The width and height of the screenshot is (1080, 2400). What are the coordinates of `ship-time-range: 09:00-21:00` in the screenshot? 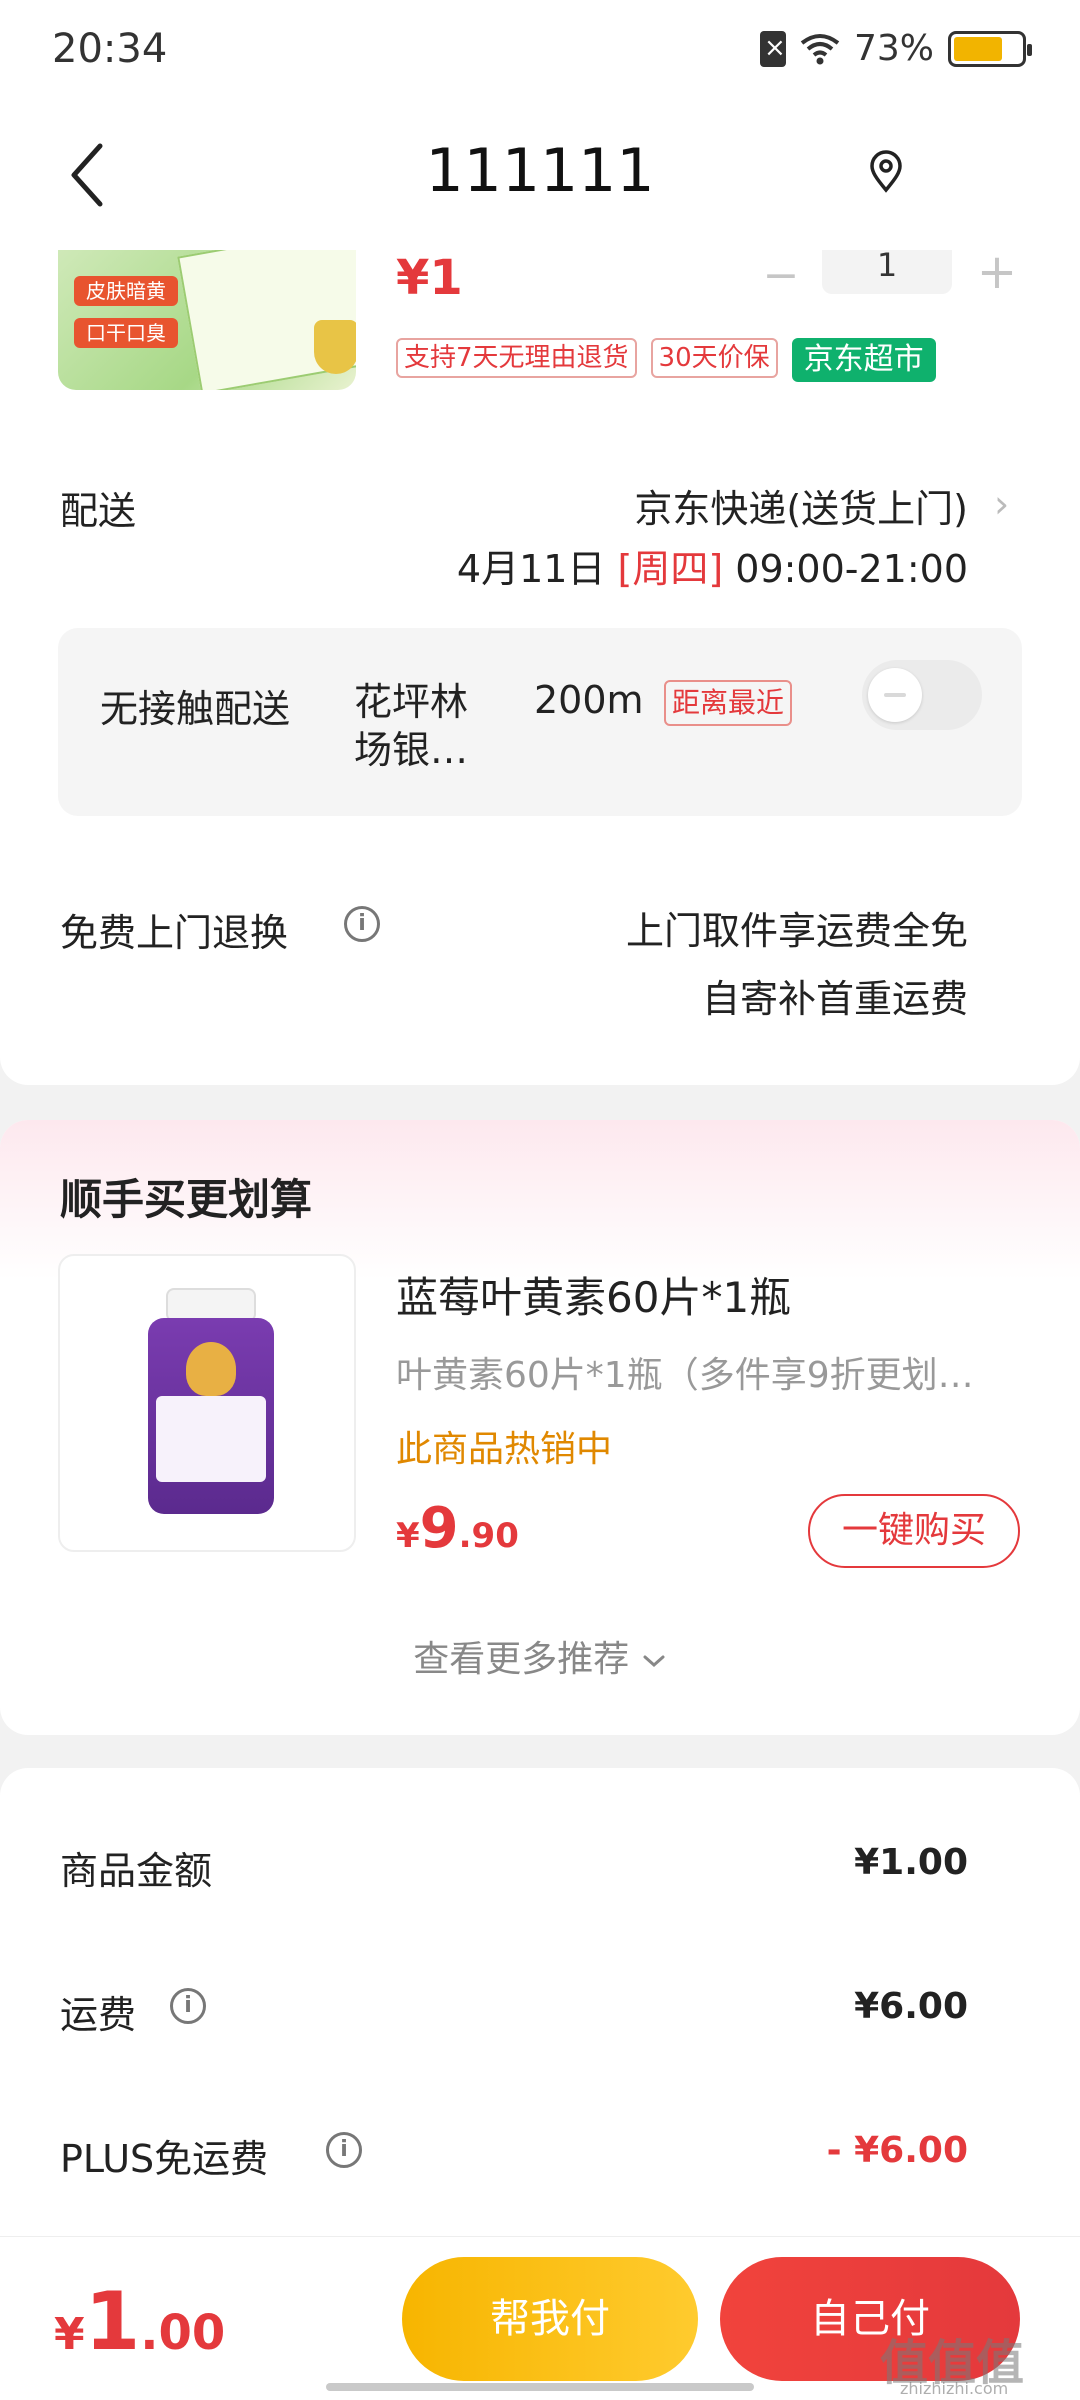 It's located at (851, 569).